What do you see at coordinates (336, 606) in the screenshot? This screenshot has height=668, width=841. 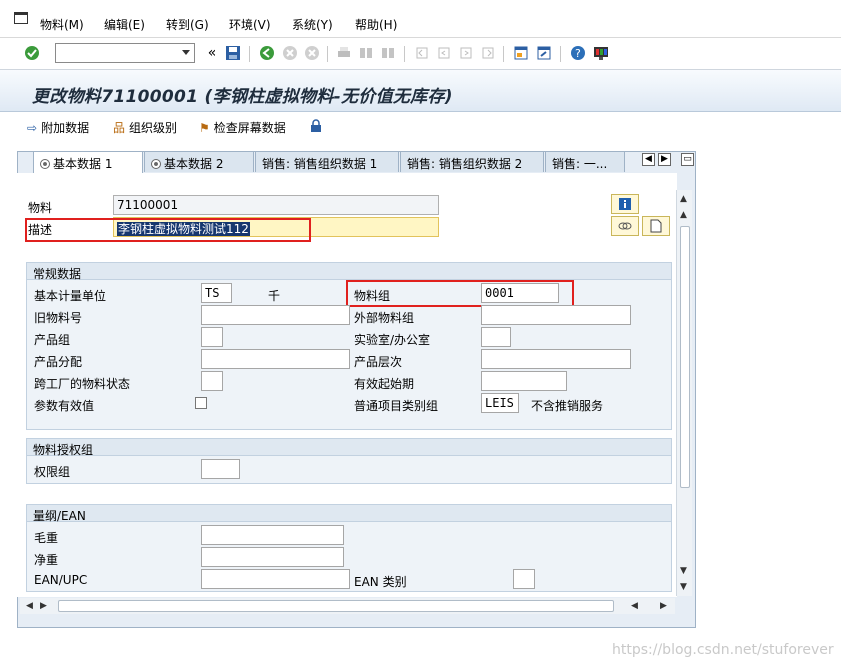 I see `horizontal-scroll-thumb` at bounding box center [336, 606].